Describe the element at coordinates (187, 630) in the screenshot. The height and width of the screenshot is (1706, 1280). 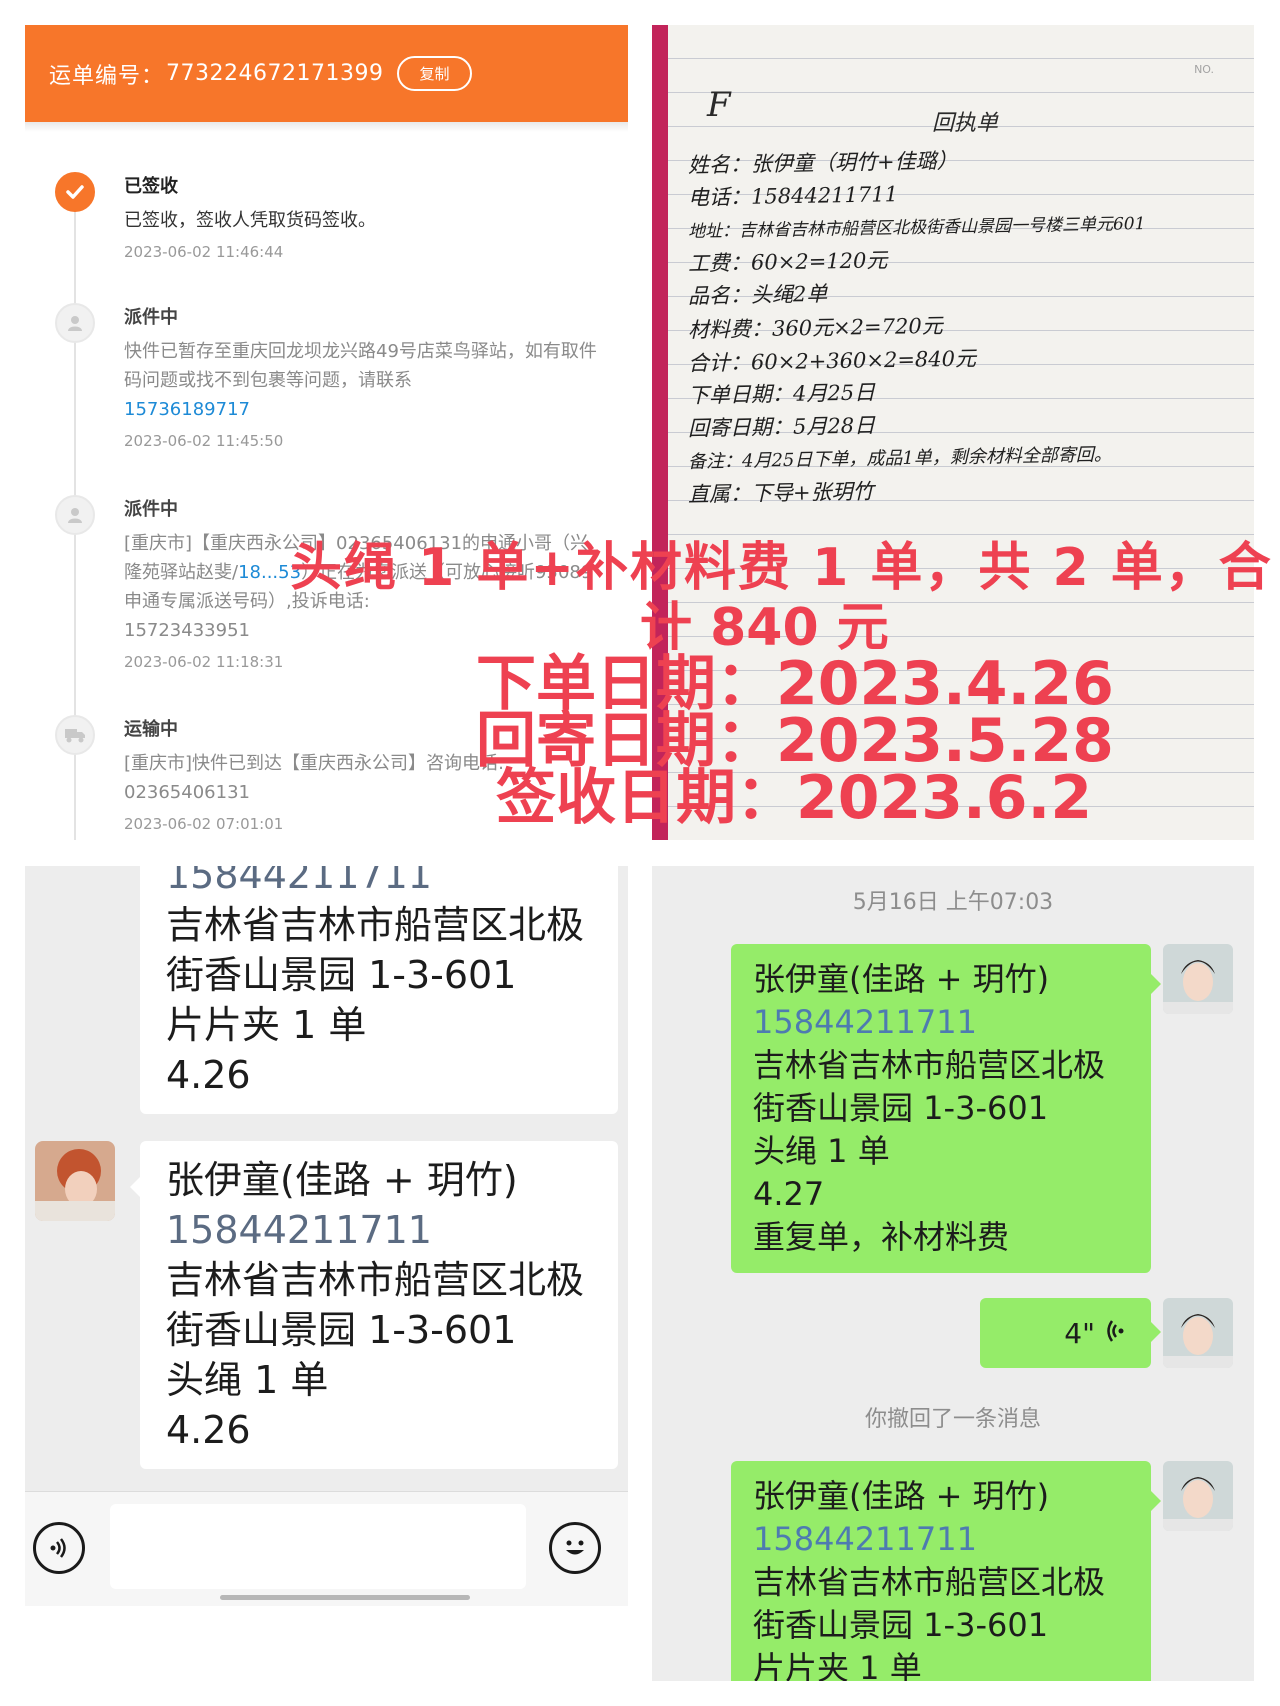
I see `complaint-phone: 15723433951` at that location.